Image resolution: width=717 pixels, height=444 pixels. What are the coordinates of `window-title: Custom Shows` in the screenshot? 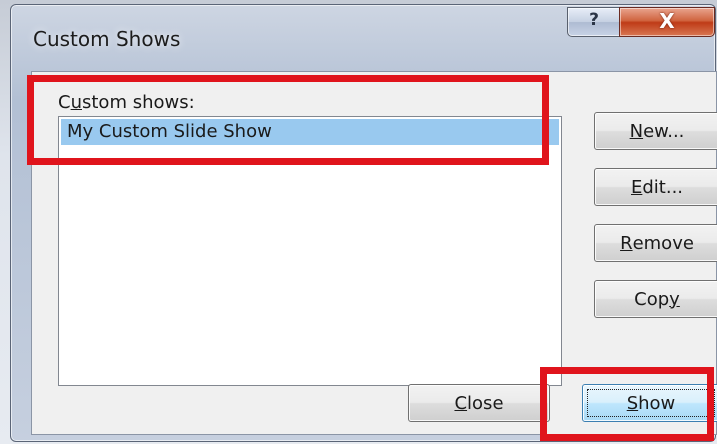 It's located at (107, 39).